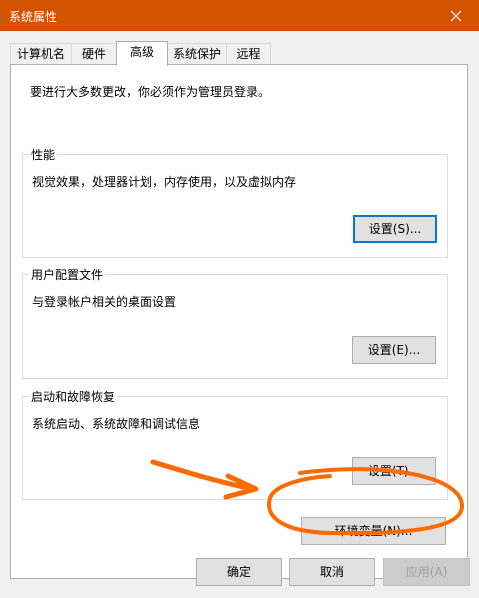 The height and width of the screenshot is (598, 479). What do you see at coordinates (164, 182) in the screenshot?
I see `performance-description: 视觉效果，处理器计划，内存使用，以及虚拟内存` at bounding box center [164, 182].